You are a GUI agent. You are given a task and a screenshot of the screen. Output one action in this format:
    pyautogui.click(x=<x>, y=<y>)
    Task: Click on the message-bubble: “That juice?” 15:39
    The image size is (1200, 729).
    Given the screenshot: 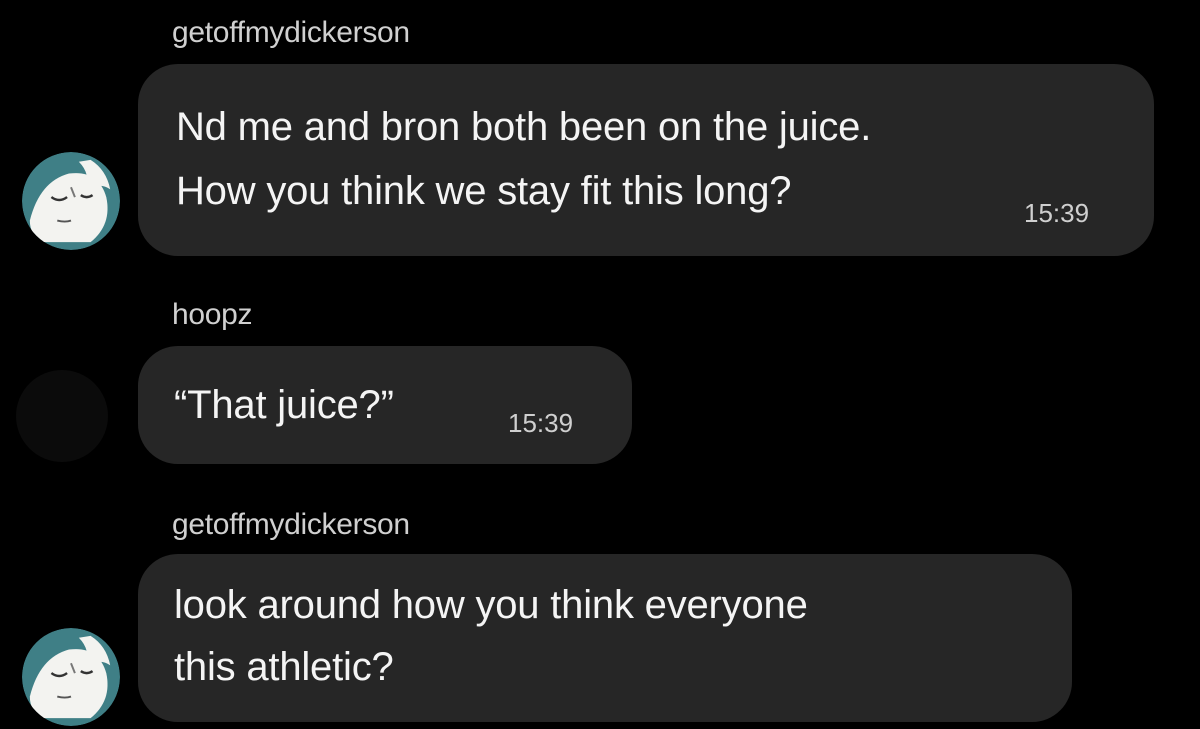 What is the action you would take?
    pyautogui.click(x=385, y=405)
    